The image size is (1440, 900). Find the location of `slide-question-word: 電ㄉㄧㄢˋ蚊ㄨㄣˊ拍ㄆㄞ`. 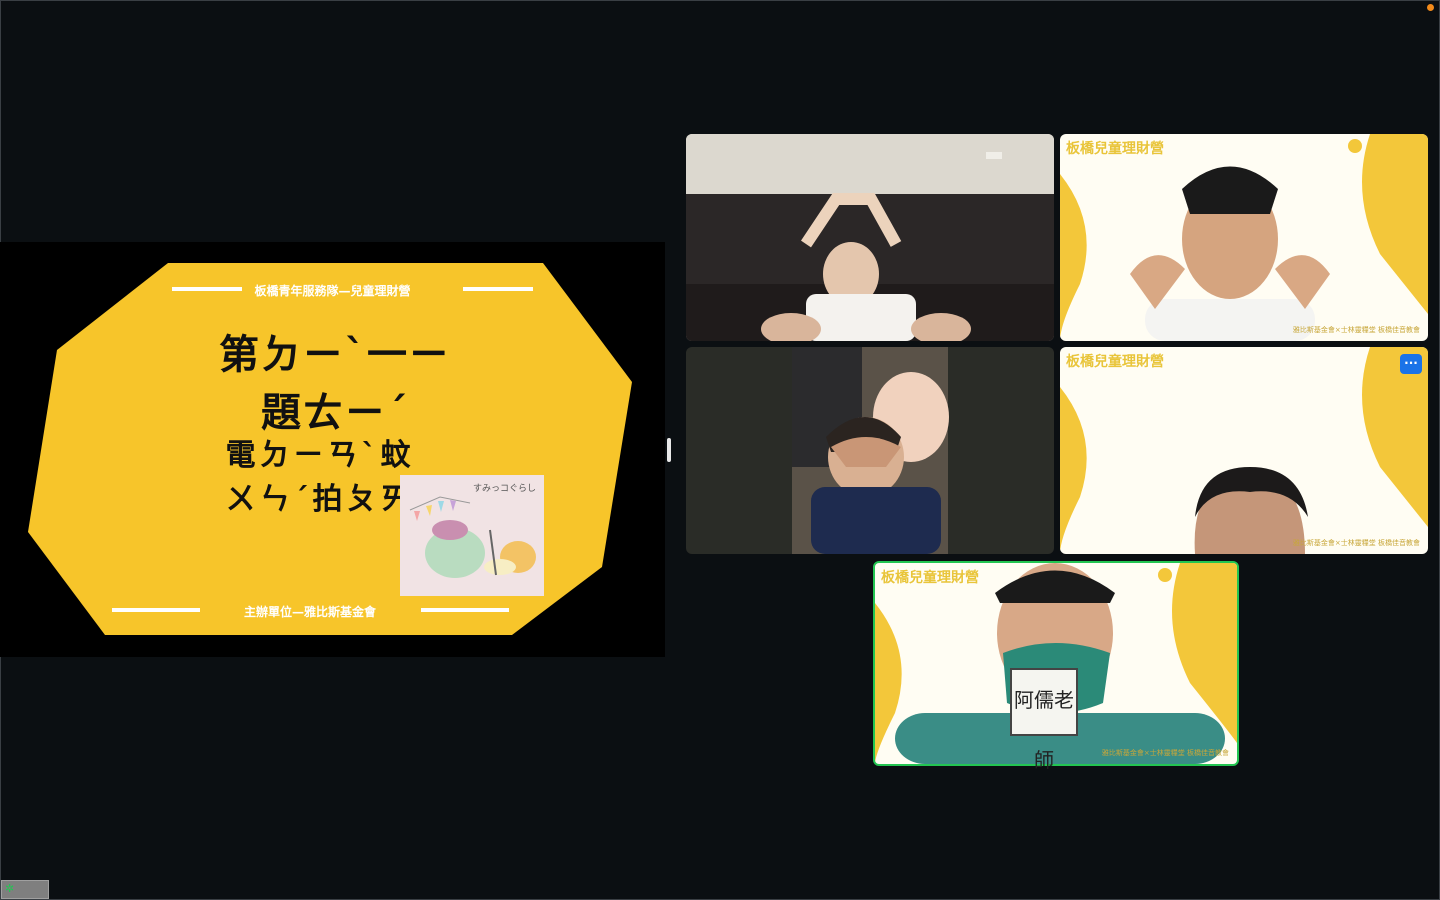

slide-question-word: 電ㄉㄧㄢˋ蚊ㄨㄣˊ拍ㄆㄞ is located at coordinates (320, 477).